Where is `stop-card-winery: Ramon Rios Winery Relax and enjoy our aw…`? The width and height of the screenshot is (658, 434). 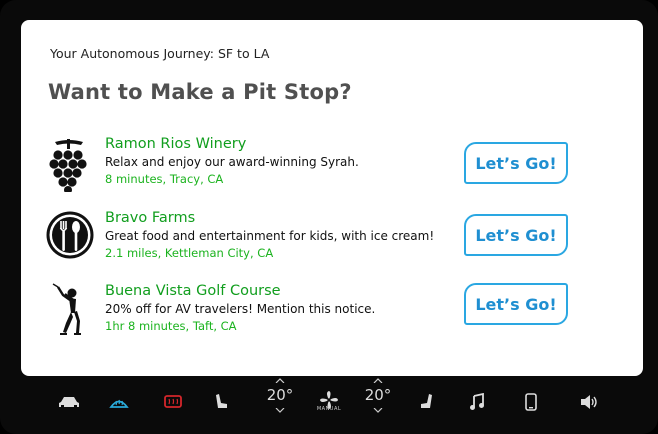
stop-card-winery: Ramon Rios Winery Relax and enjoy our aw… is located at coordinates (335, 166).